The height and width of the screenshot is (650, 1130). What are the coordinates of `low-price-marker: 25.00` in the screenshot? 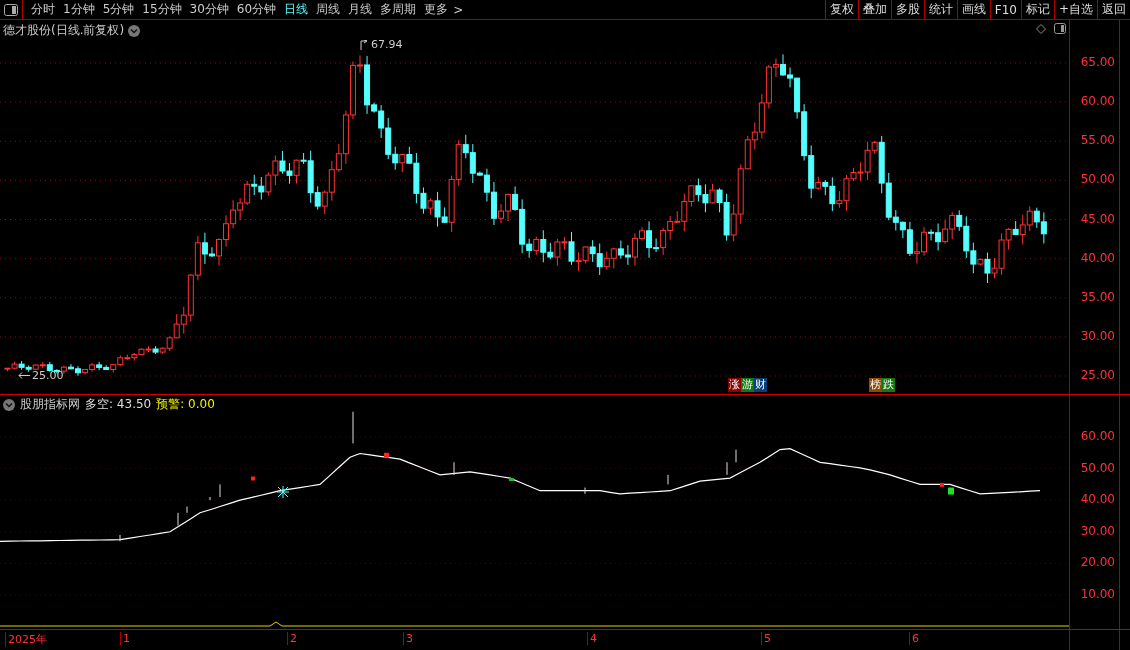 It's located at (48, 375).